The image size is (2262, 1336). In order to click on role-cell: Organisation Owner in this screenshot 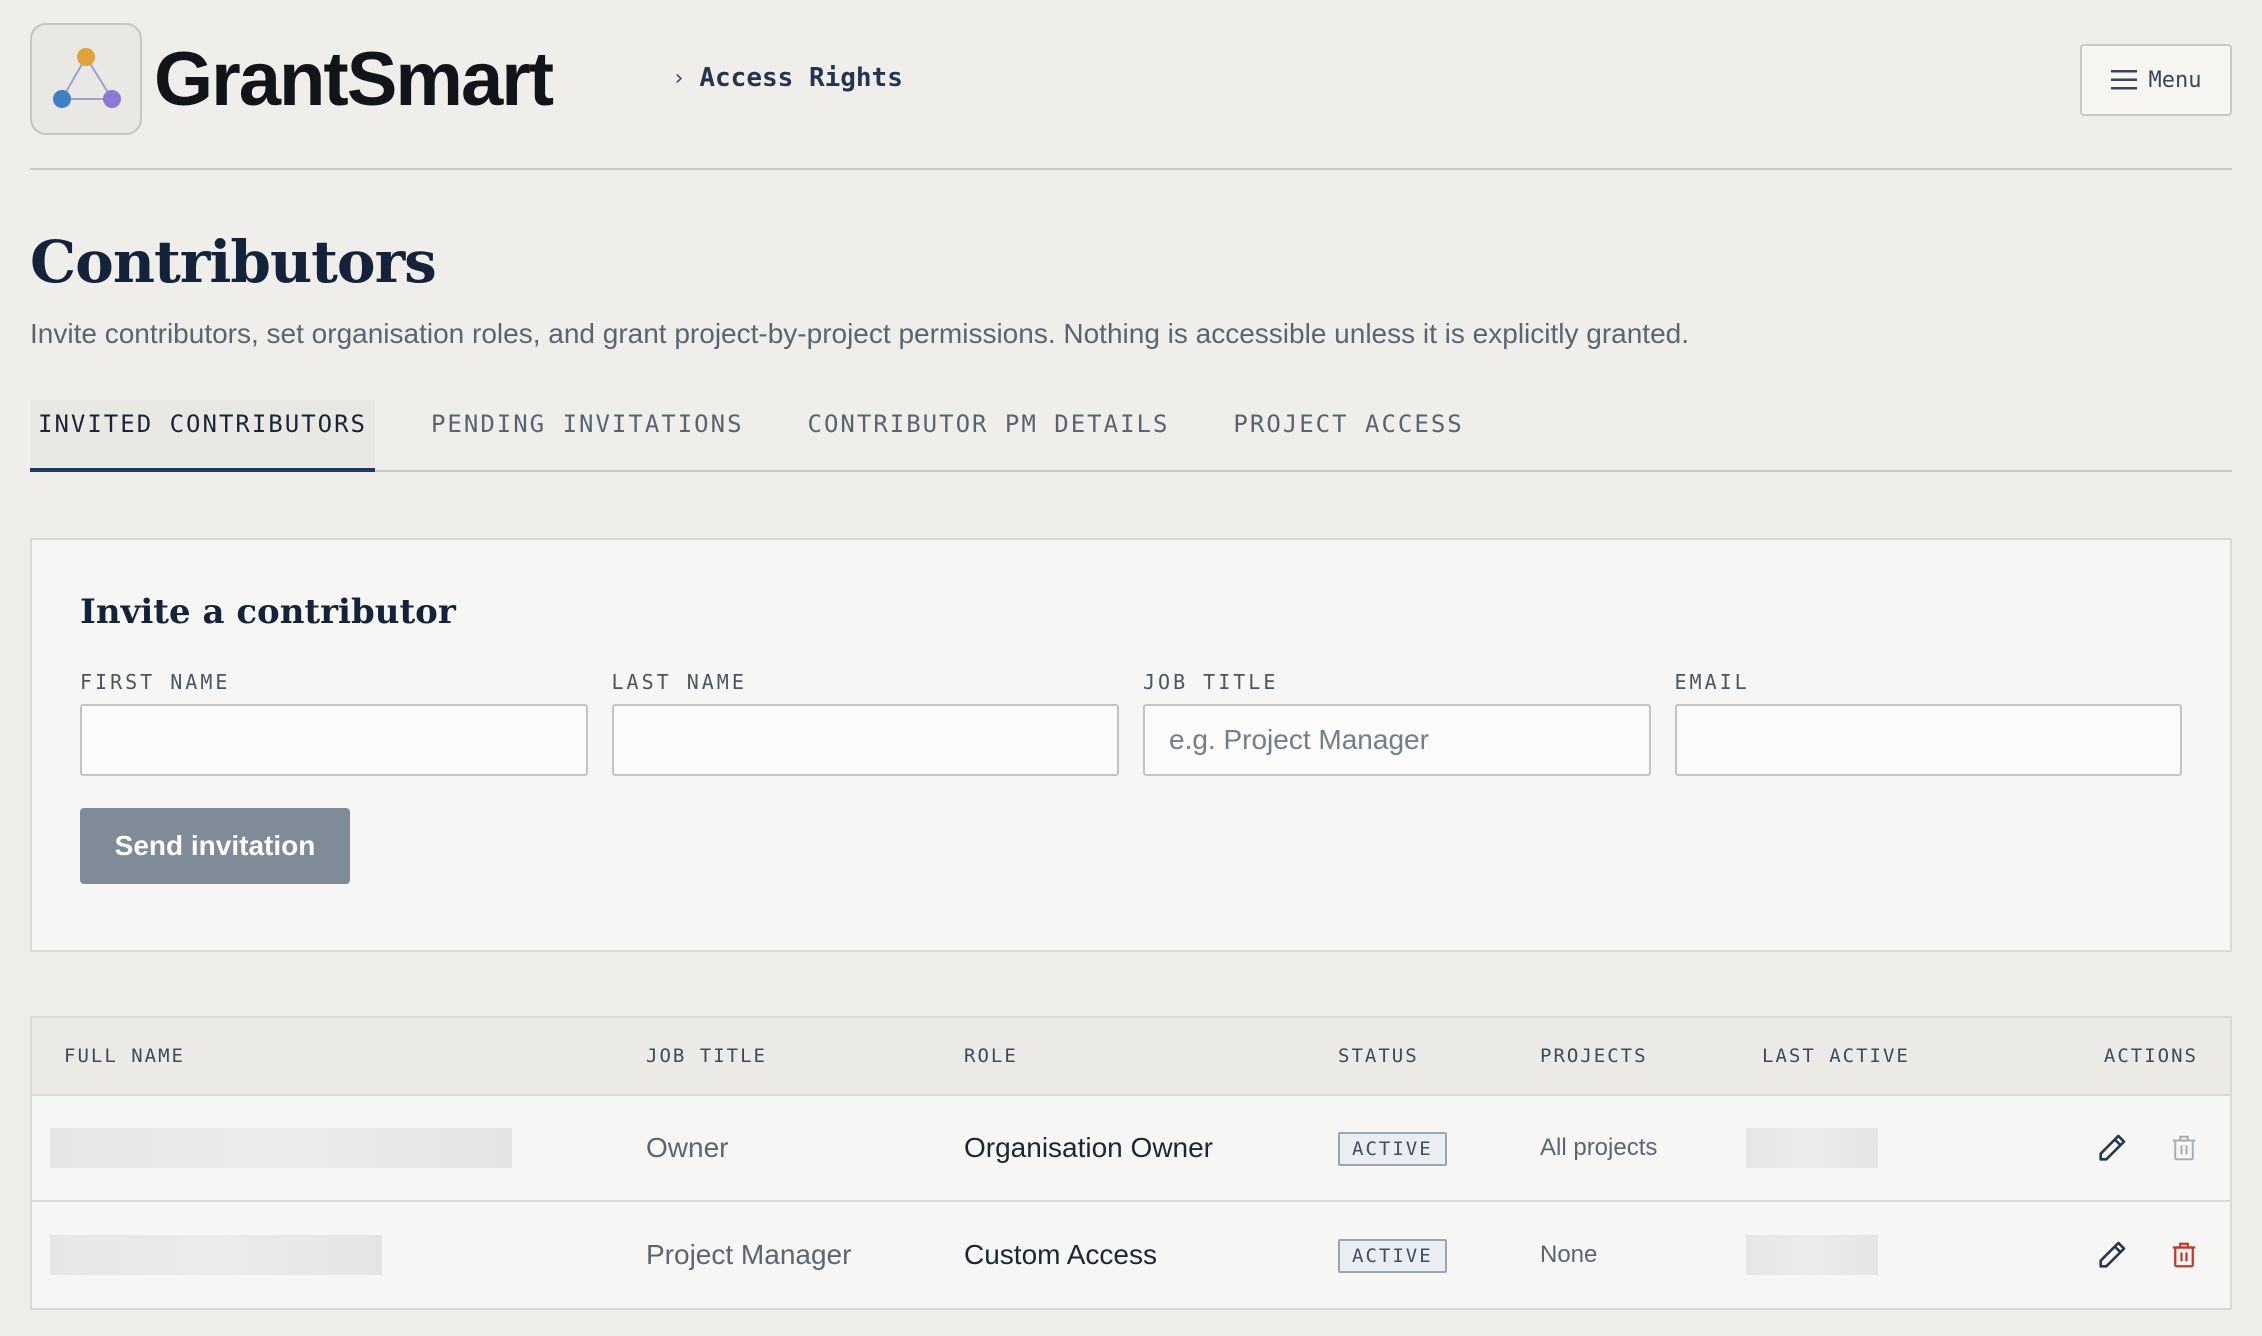, I will do `click(1089, 1147)`.